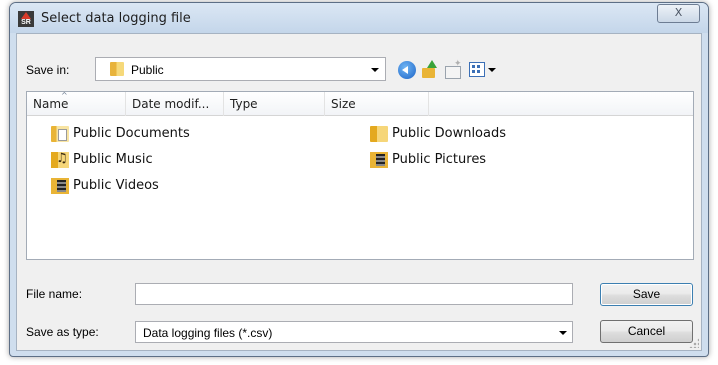 The image size is (718, 365). Describe the element at coordinates (76, 103) in the screenshot. I see `column-header-name: ^ Name` at that location.